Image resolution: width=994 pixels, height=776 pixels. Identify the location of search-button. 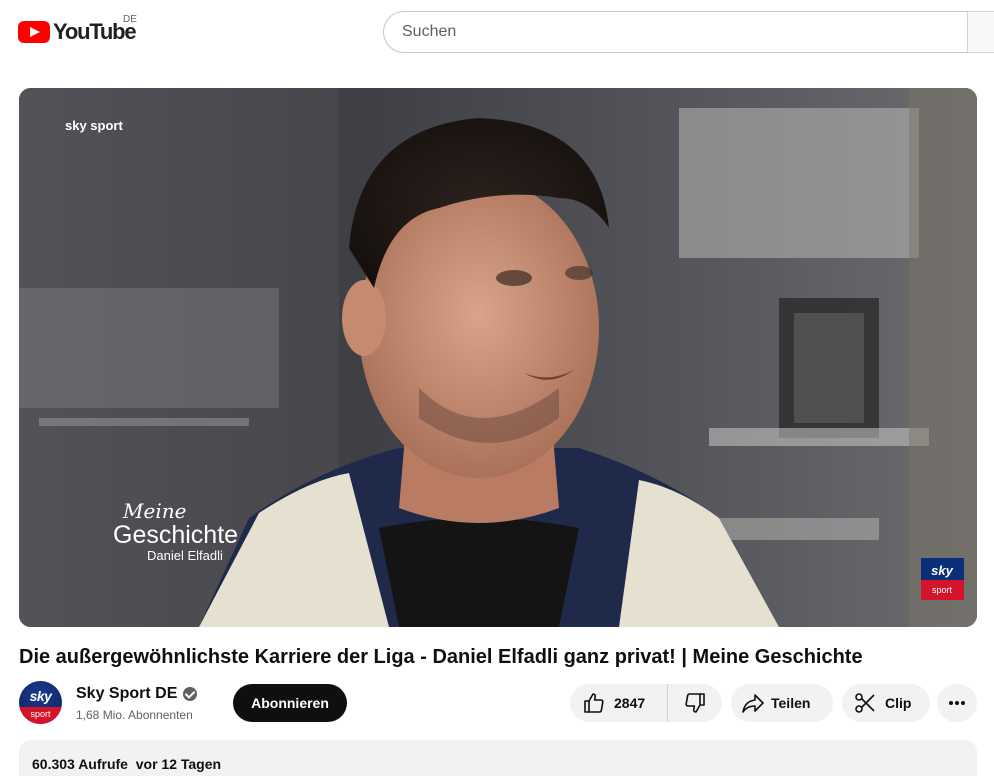
(980, 32).